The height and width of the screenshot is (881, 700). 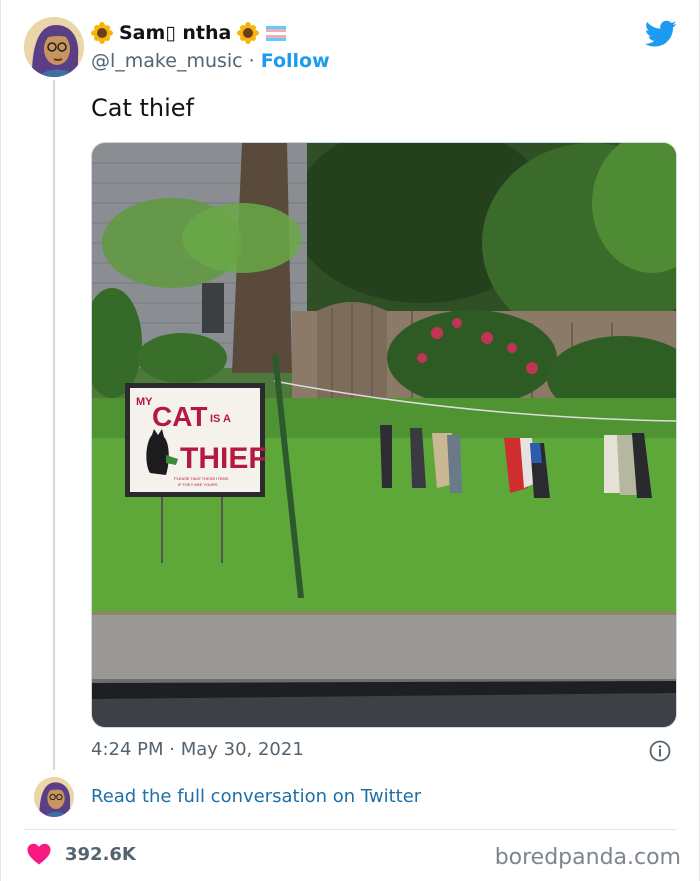 I want to click on sign-text-is-a: IS A, so click(x=220, y=419).